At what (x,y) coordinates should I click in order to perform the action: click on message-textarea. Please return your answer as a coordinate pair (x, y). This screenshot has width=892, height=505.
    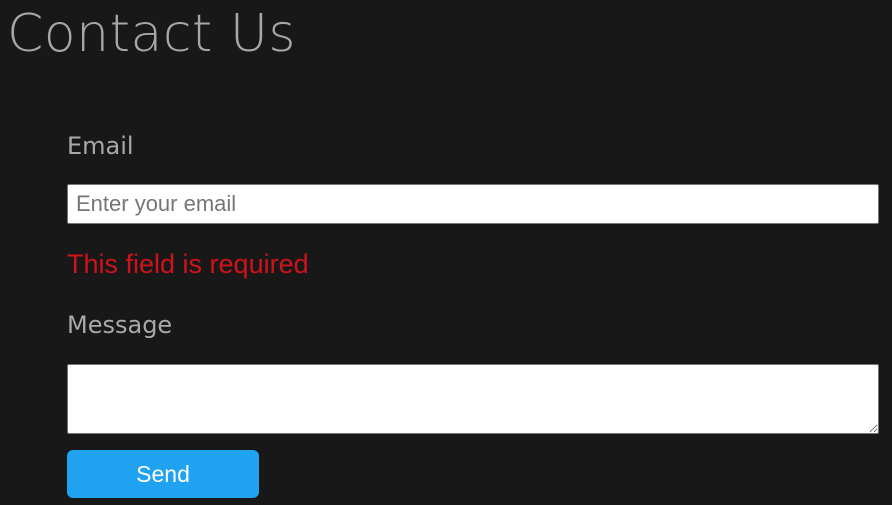
    Looking at the image, I should click on (473, 399).